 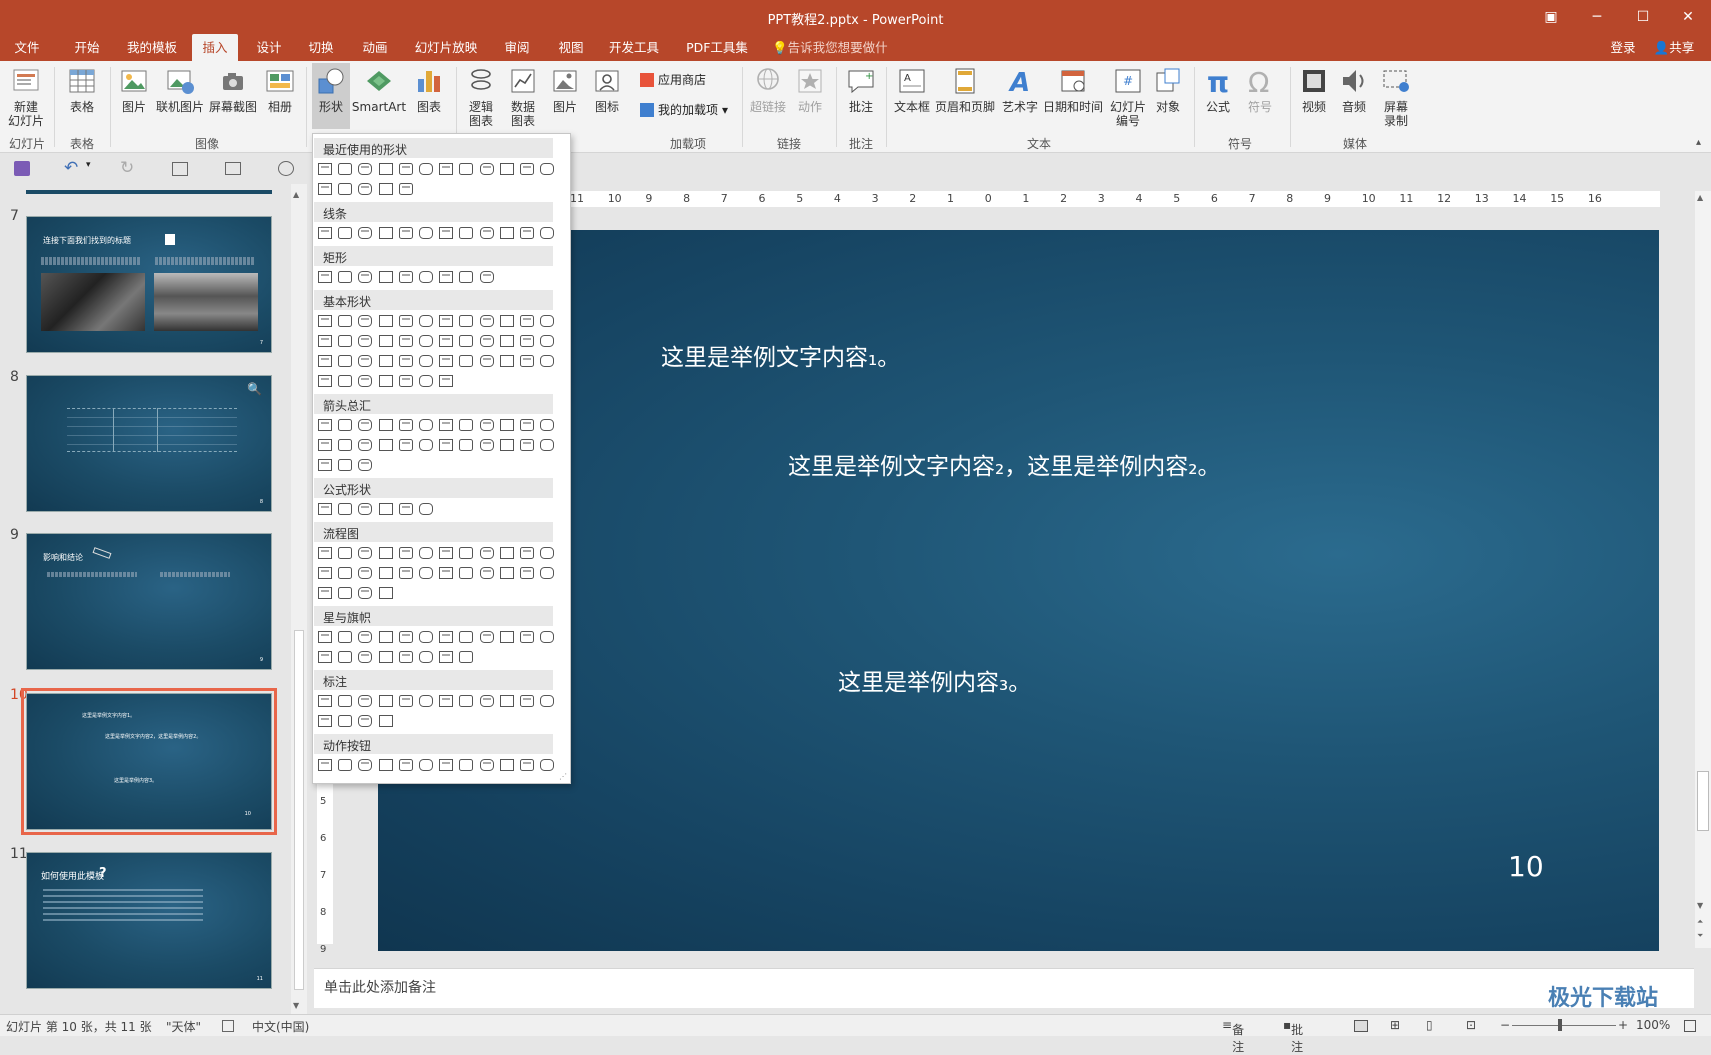 I want to click on slide-number-button: # 幻灯片 编号, so click(x=1128, y=96).